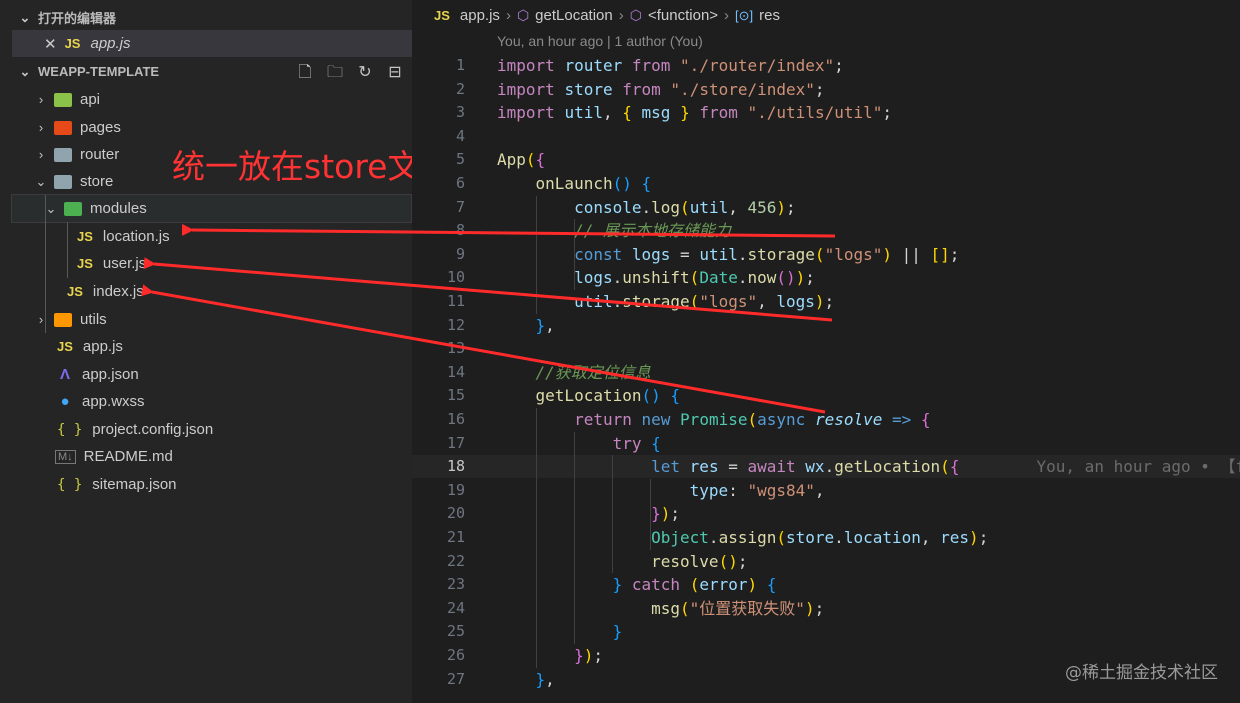  I want to click on tree-item-label: api, so click(90, 99).